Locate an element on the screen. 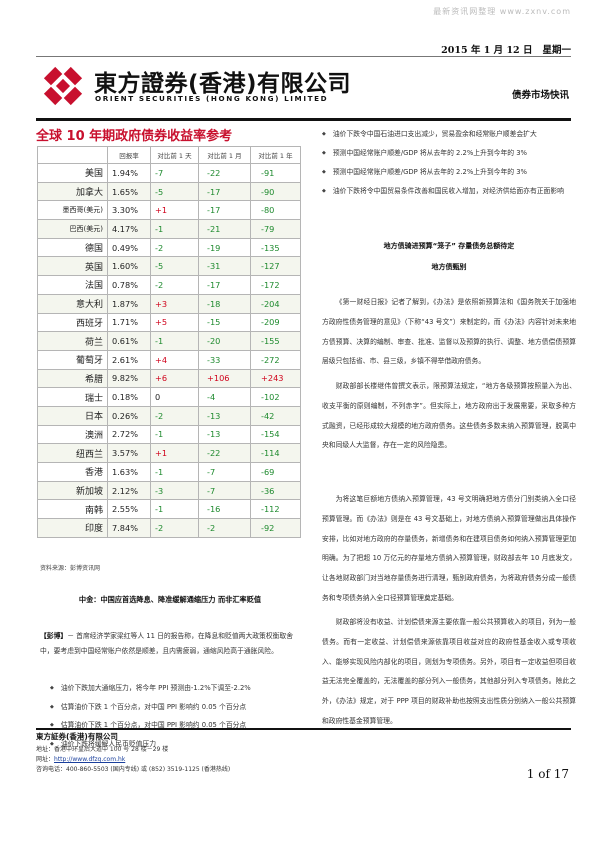 The width and height of the screenshot is (595, 842). country-cell: 瑞士 is located at coordinates (72, 397).